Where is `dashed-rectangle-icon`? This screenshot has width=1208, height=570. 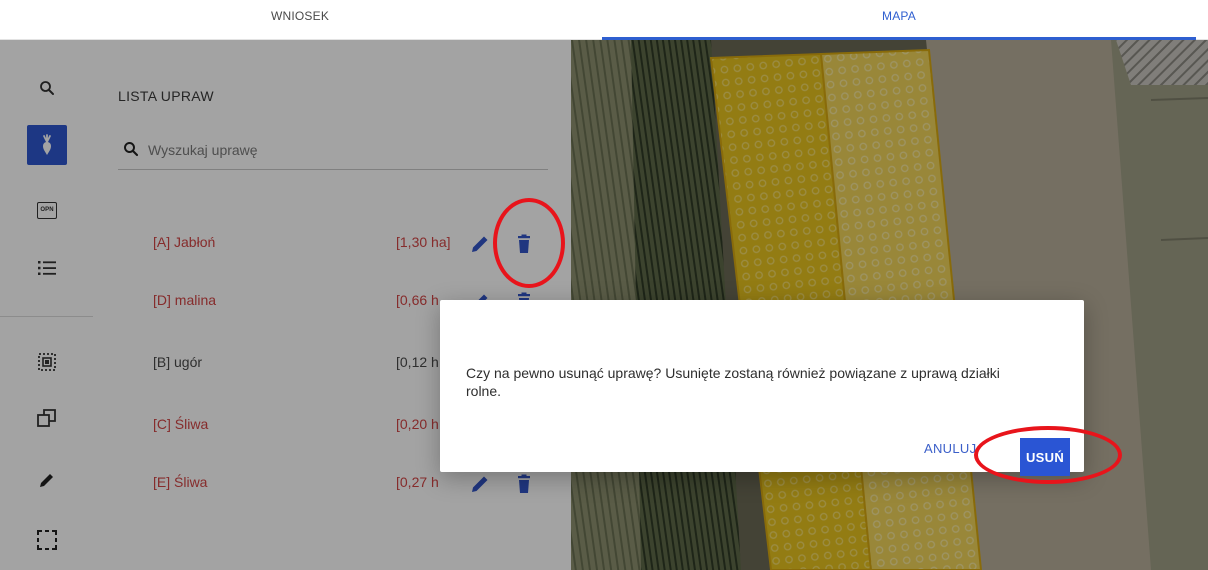 dashed-rectangle-icon is located at coordinates (47, 540).